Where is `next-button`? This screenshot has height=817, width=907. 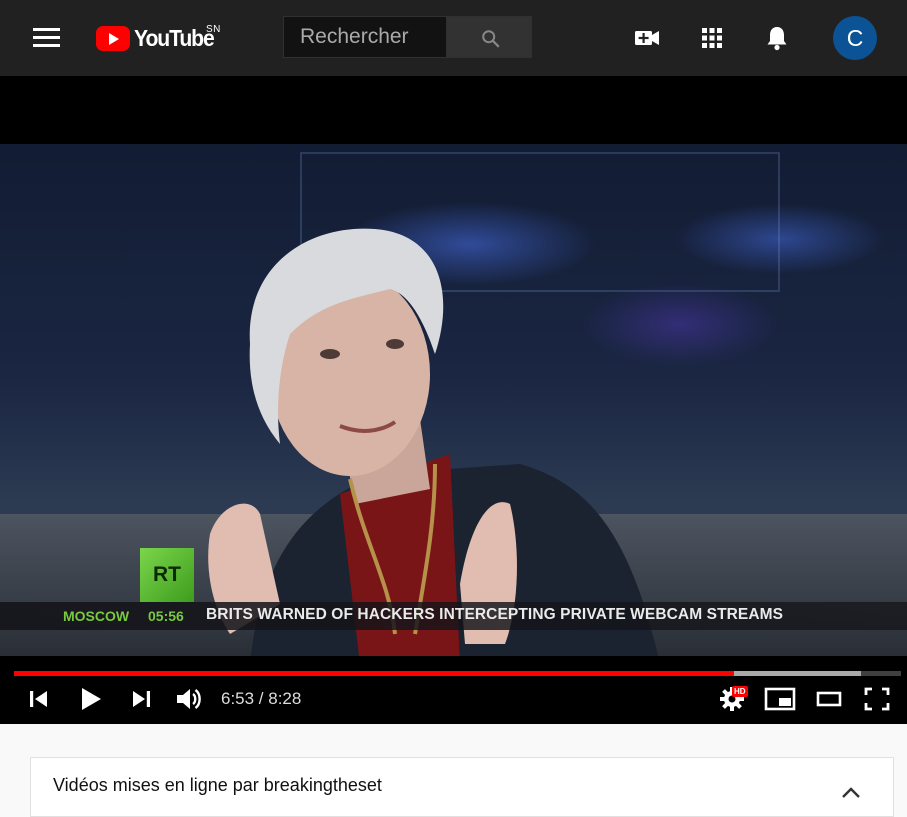 next-button is located at coordinates (141, 699).